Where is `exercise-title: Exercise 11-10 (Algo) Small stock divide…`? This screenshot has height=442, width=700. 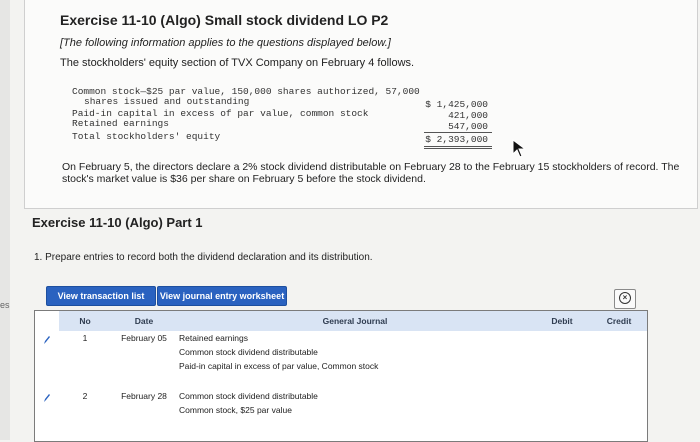 exercise-title: Exercise 11-10 (Algo) Small stock divide… is located at coordinates (224, 20).